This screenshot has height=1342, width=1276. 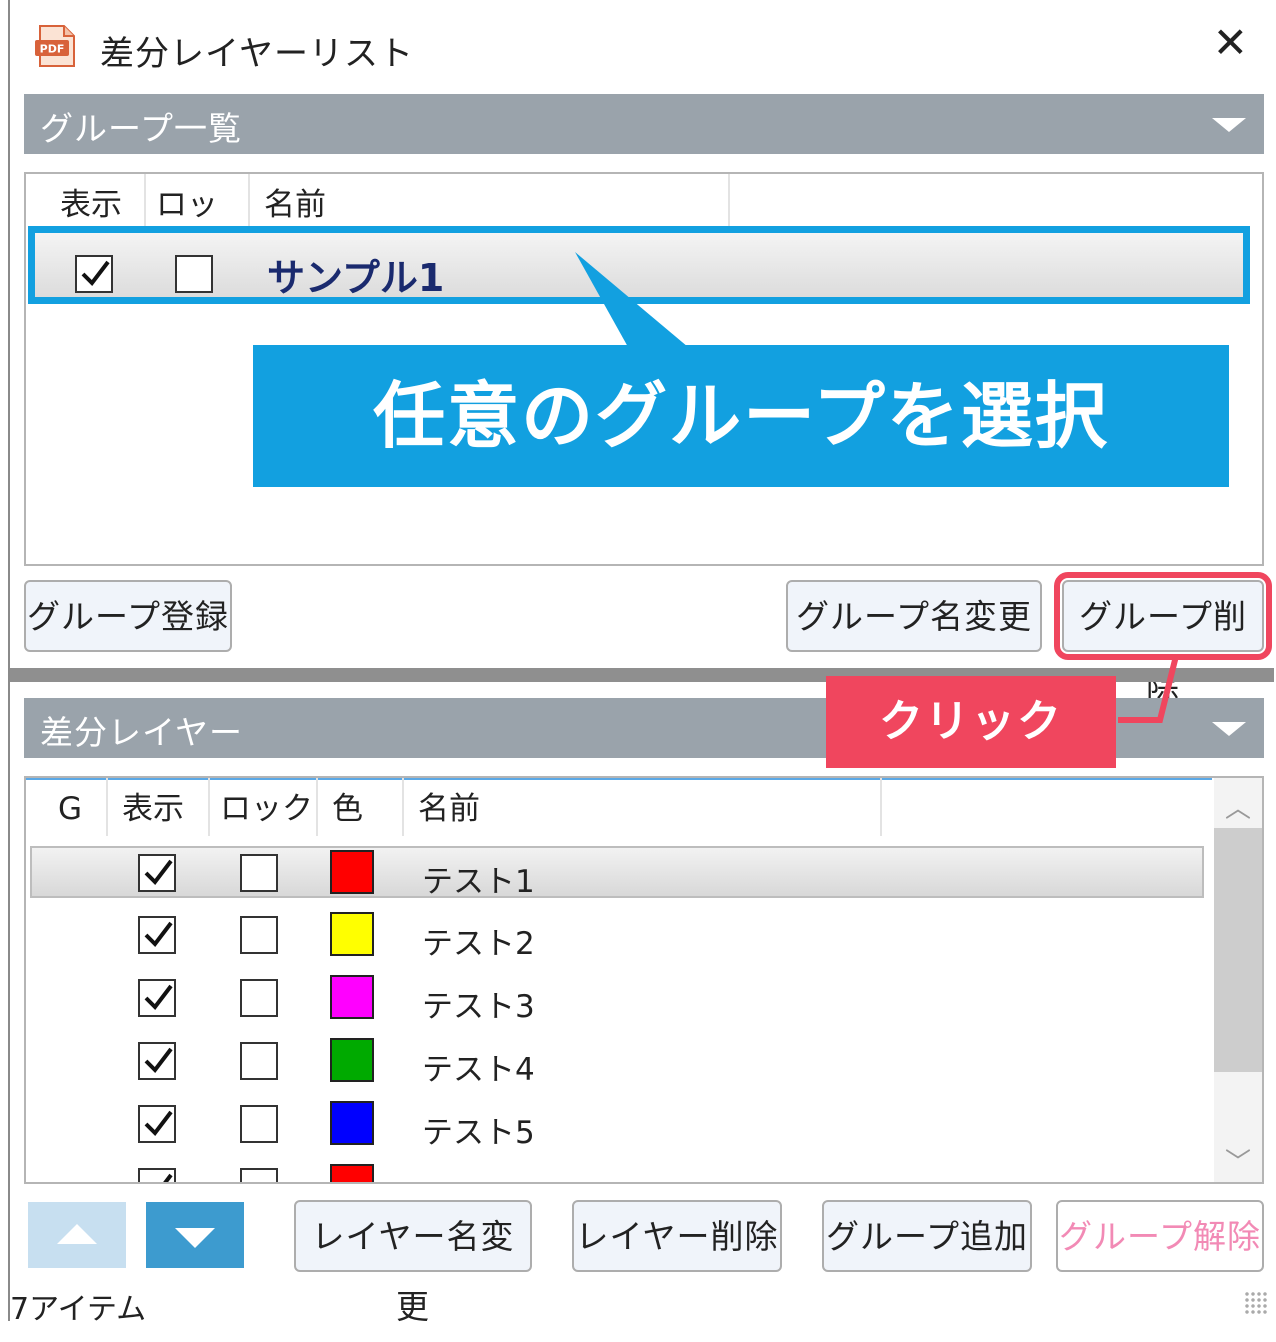 I want to click on click-callout-text: クリック, so click(x=971, y=721).